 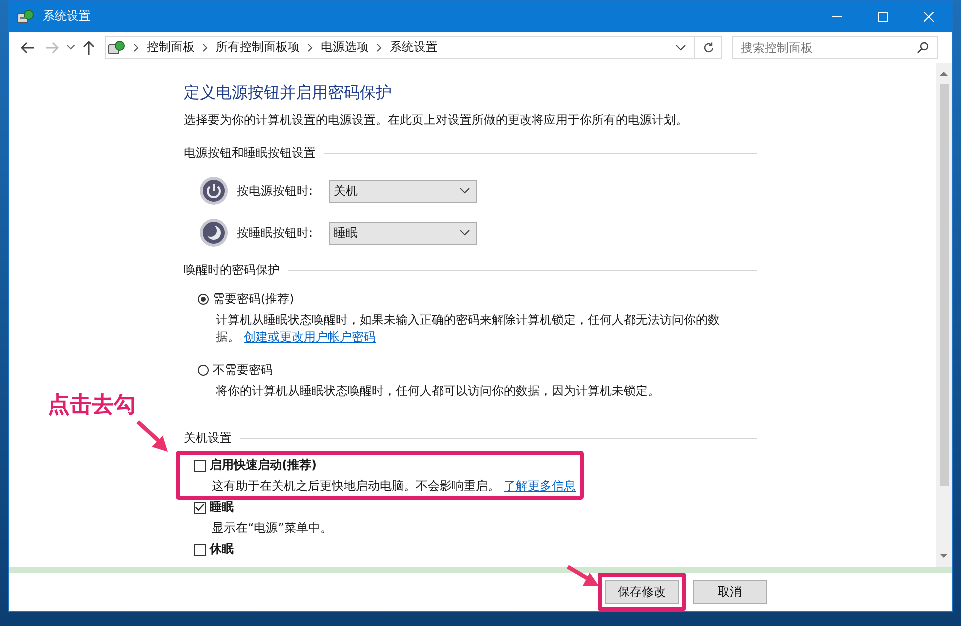 What do you see at coordinates (92, 405) in the screenshot?
I see `annotation-text: 点击去勾` at bounding box center [92, 405].